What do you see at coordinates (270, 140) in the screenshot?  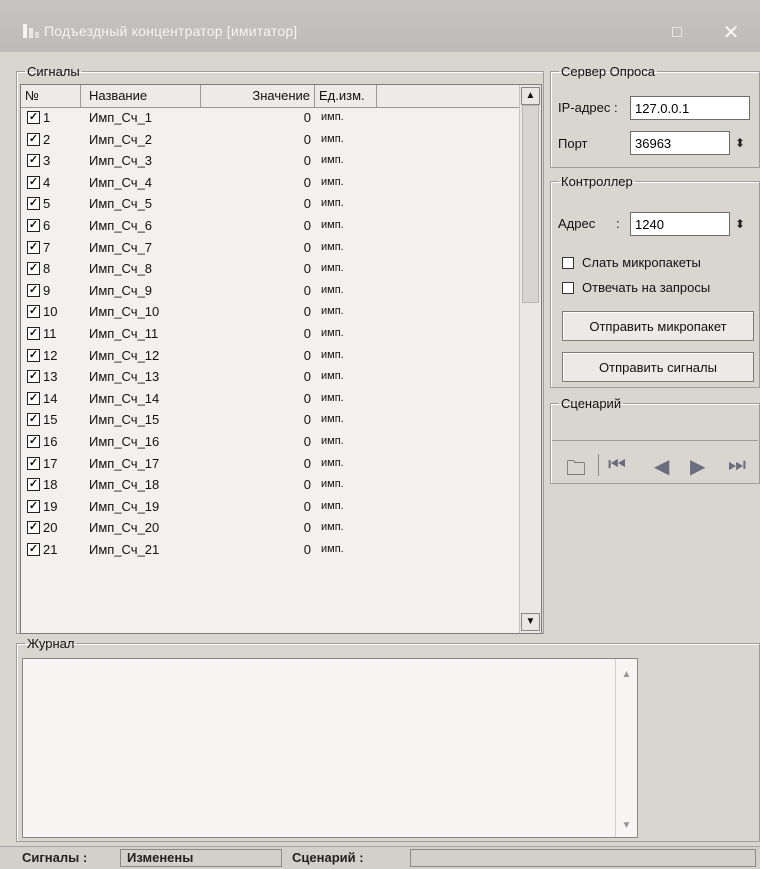 I see `table-row: ✓ 2 Имп_Сч_2 0 имп.` at bounding box center [270, 140].